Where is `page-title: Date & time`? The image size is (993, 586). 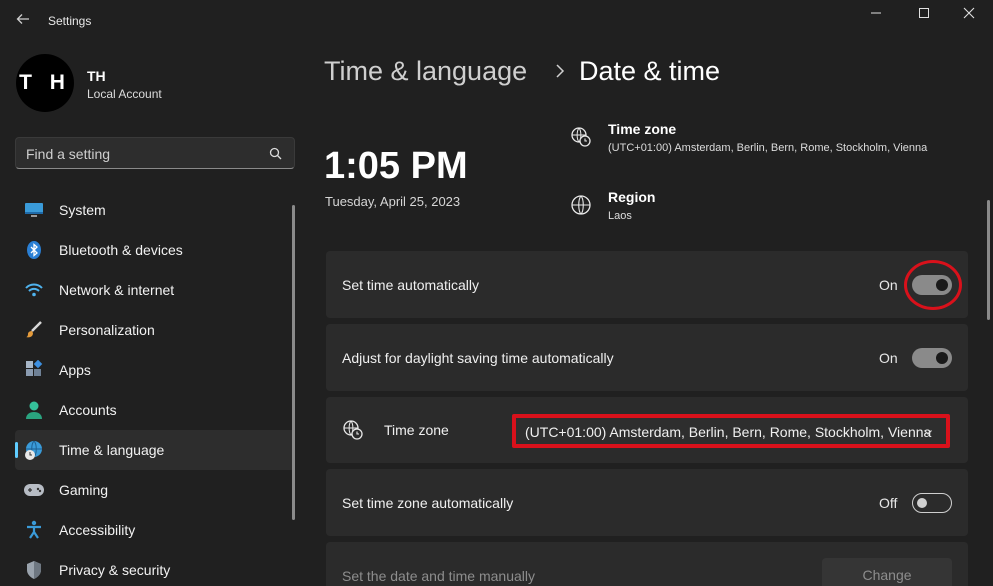 page-title: Date & time is located at coordinates (650, 71).